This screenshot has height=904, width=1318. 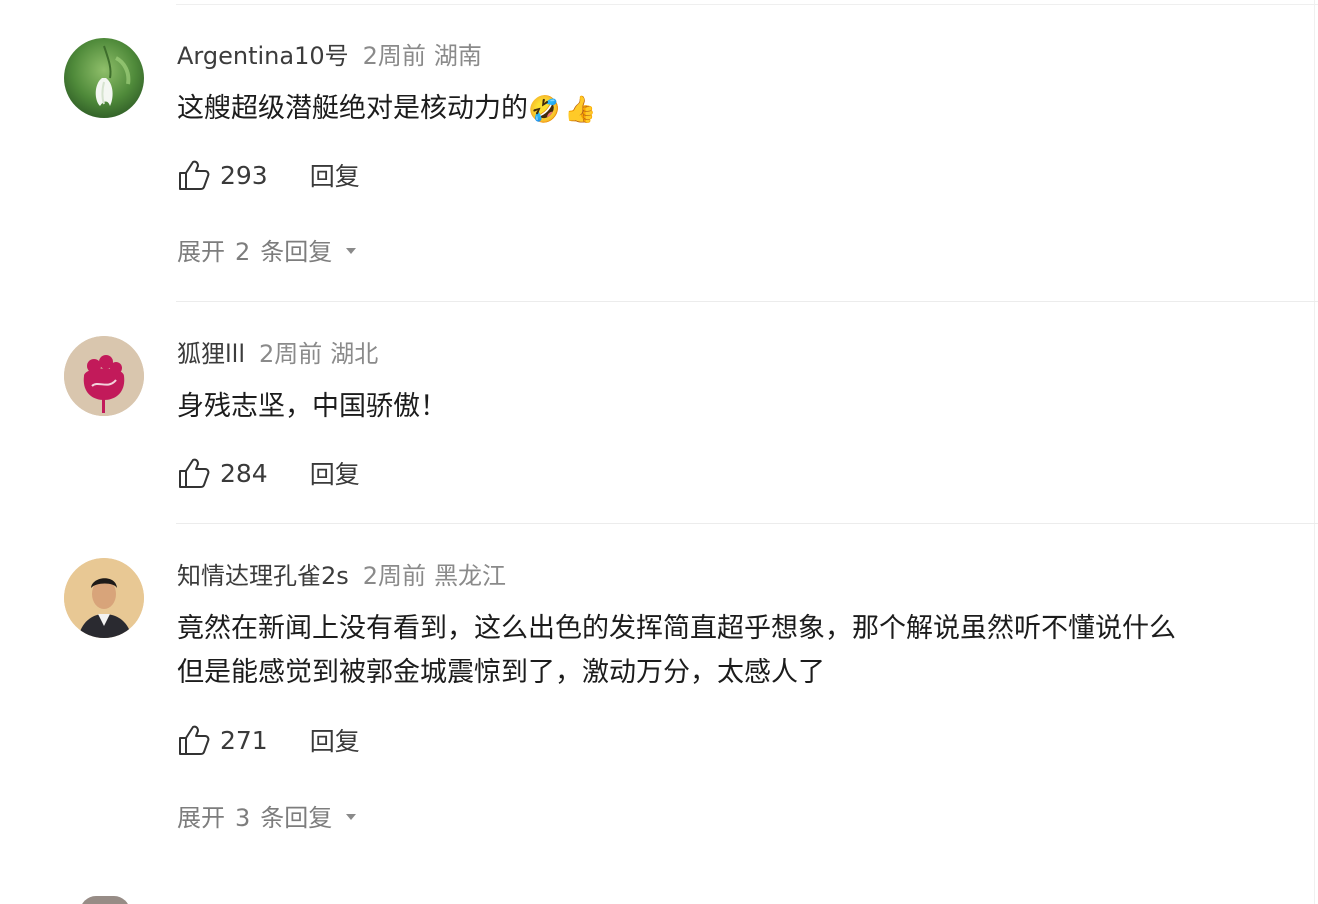 What do you see at coordinates (470, 576) in the screenshot?
I see `comment-location: 黑龙江` at bounding box center [470, 576].